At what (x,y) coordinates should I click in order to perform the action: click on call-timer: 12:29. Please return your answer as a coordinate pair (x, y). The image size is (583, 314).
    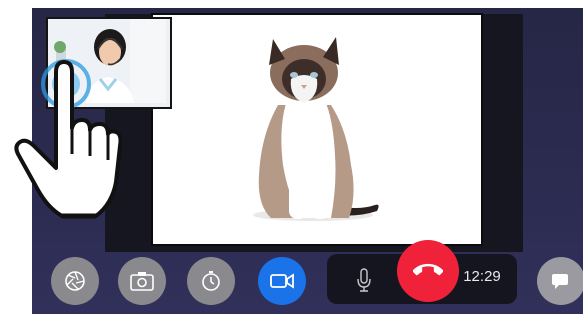
    Looking at the image, I should click on (482, 276).